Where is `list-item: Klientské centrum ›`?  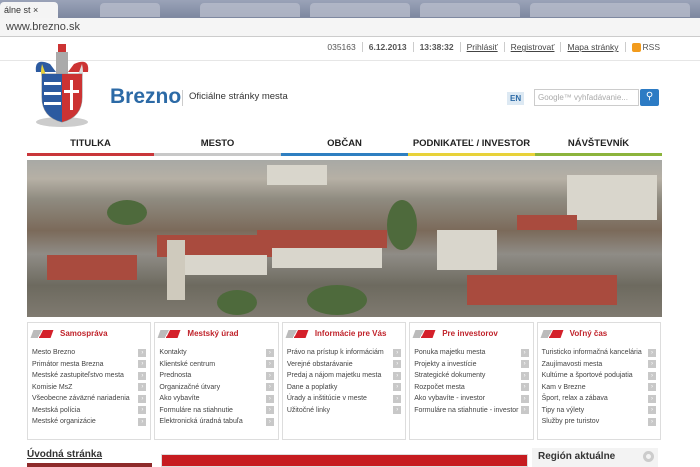
list-item: Klientské centrum › is located at coordinates (216, 365).